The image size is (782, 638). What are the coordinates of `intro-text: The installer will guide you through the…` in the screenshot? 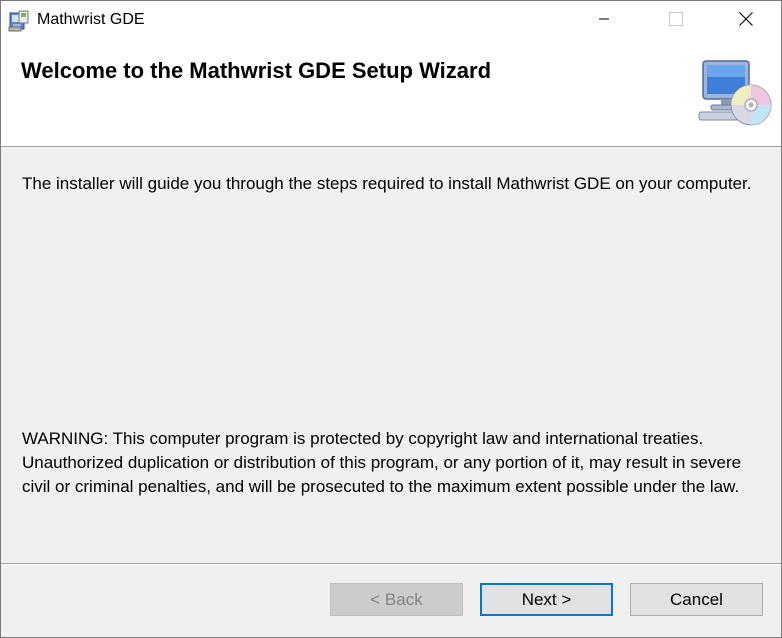 It's located at (387, 183).